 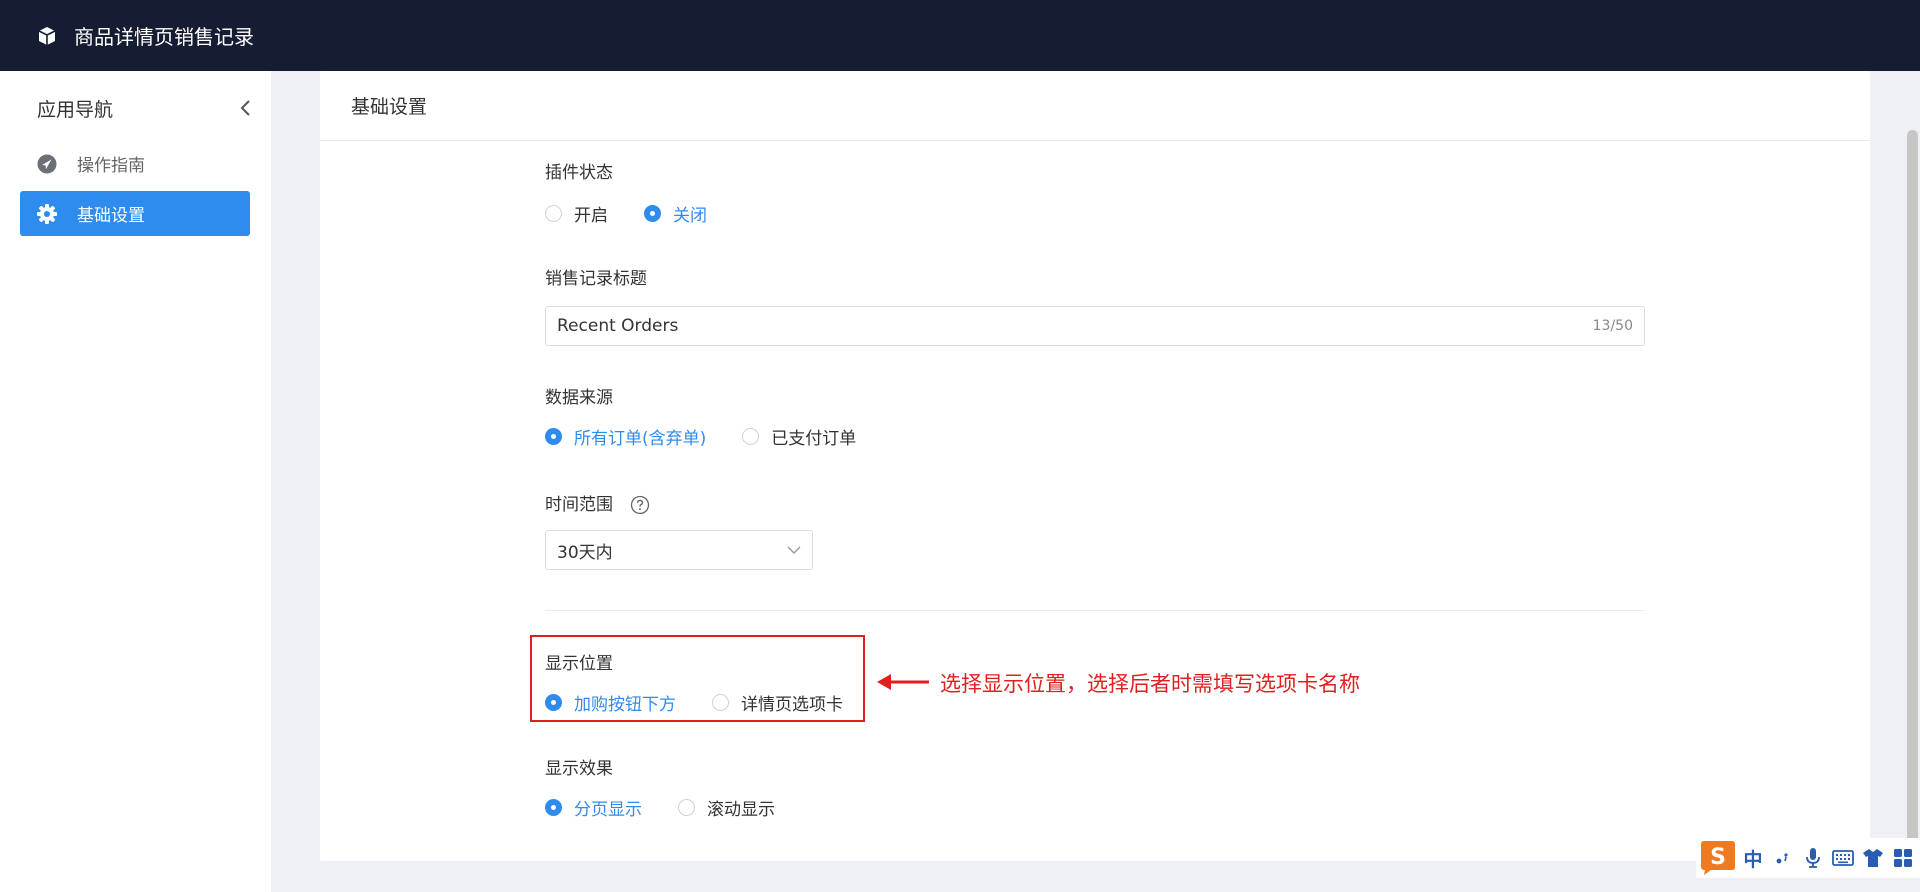 What do you see at coordinates (75, 109) in the screenshot?
I see `sidebar-heading: 应用导航` at bounding box center [75, 109].